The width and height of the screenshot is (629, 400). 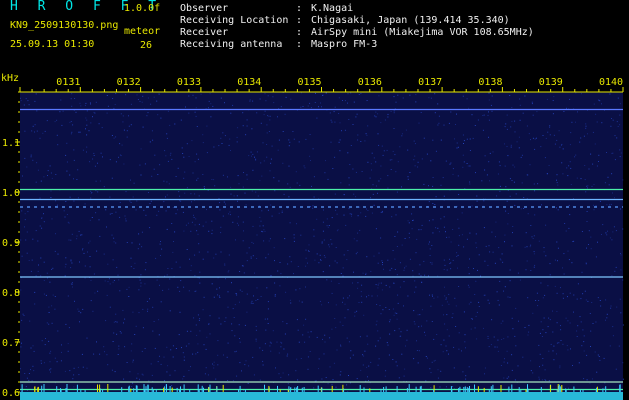 What do you see at coordinates (234, 20) in the screenshot?
I see `location-label: Receiving Location` at bounding box center [234, 20].